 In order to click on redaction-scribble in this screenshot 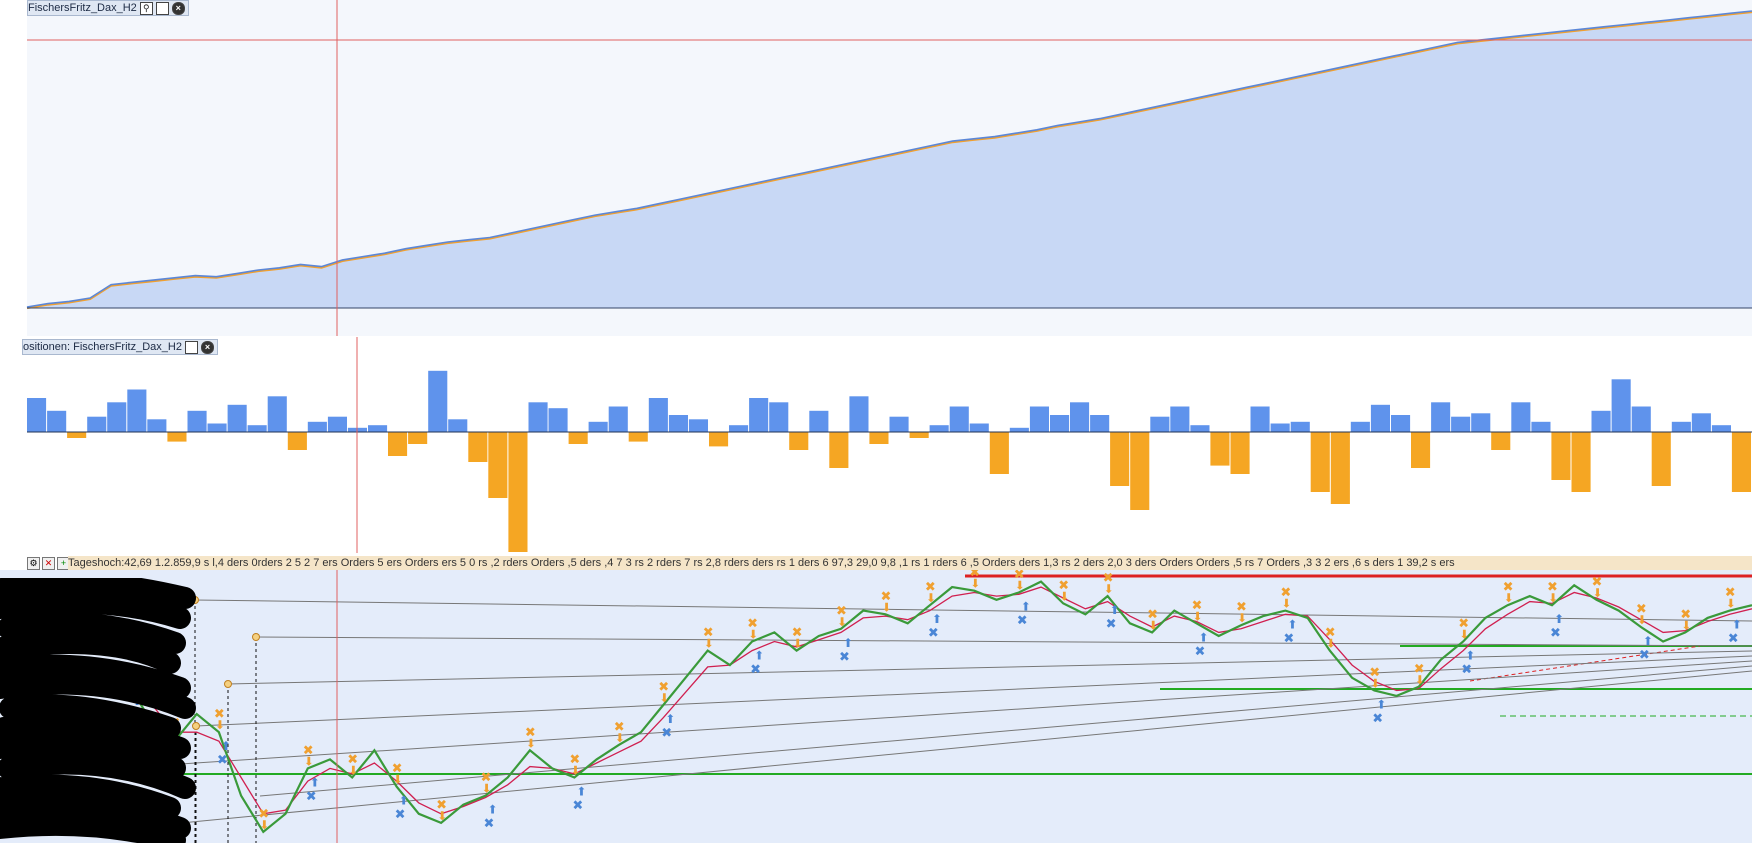, I will do `click(98, 710)`.